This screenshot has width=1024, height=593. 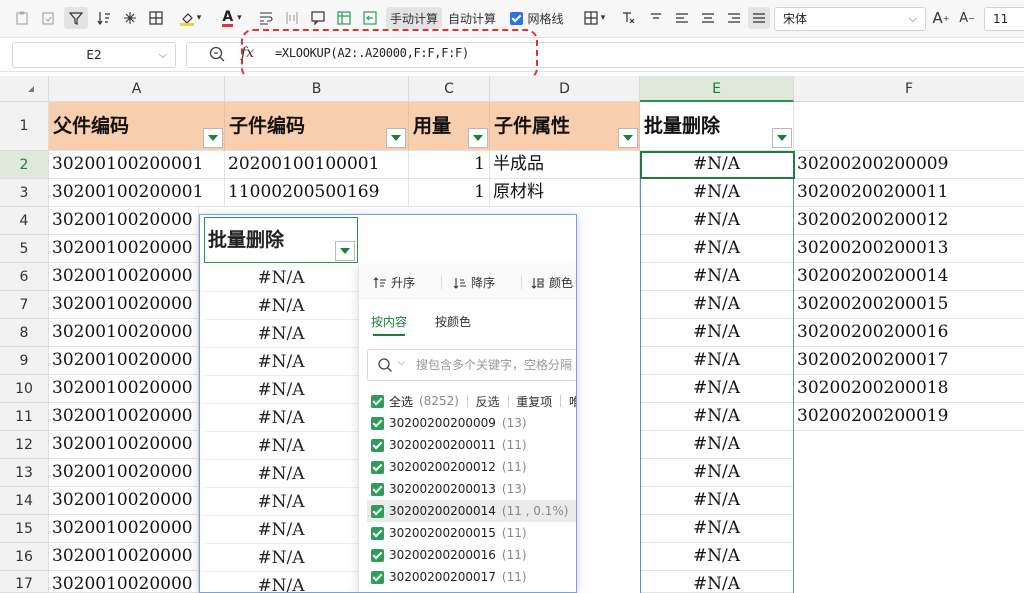 I want to click on zoom-icon, so click(x=217, y=54).